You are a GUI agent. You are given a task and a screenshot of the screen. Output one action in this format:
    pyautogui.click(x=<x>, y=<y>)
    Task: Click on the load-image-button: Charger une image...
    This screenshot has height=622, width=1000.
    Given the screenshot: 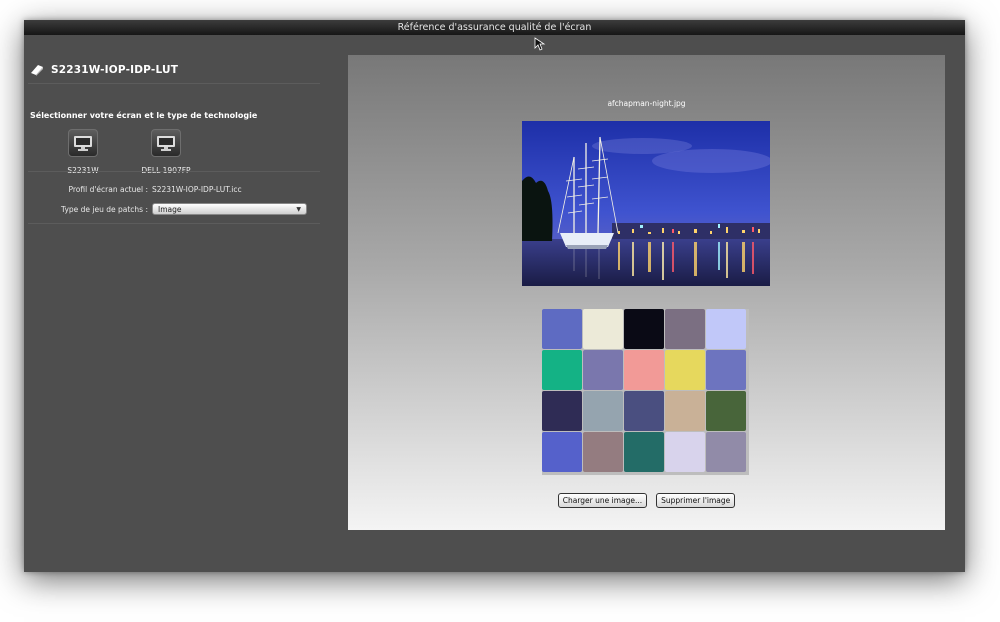 What is the action you would take?
    pyautogui.click(x=602, y=500)
    